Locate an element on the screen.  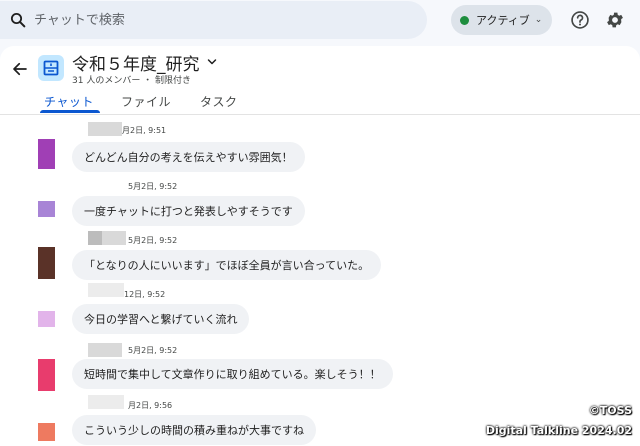
copyright-watermark: ©TOSS is located at coordinates (610, 410).